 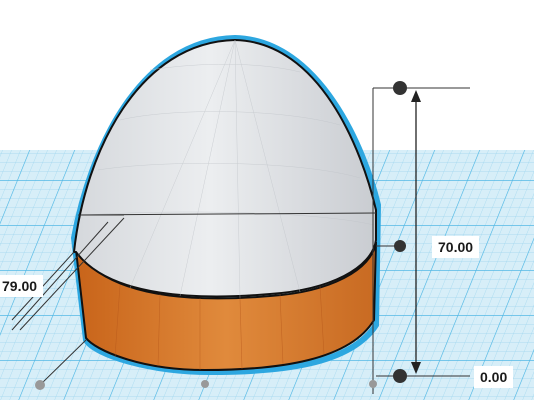 What do you see at coordinates (22, 286) in the screenshot?
I see `depth-dimension-label: 79.00` at bounding box center [22, 286].